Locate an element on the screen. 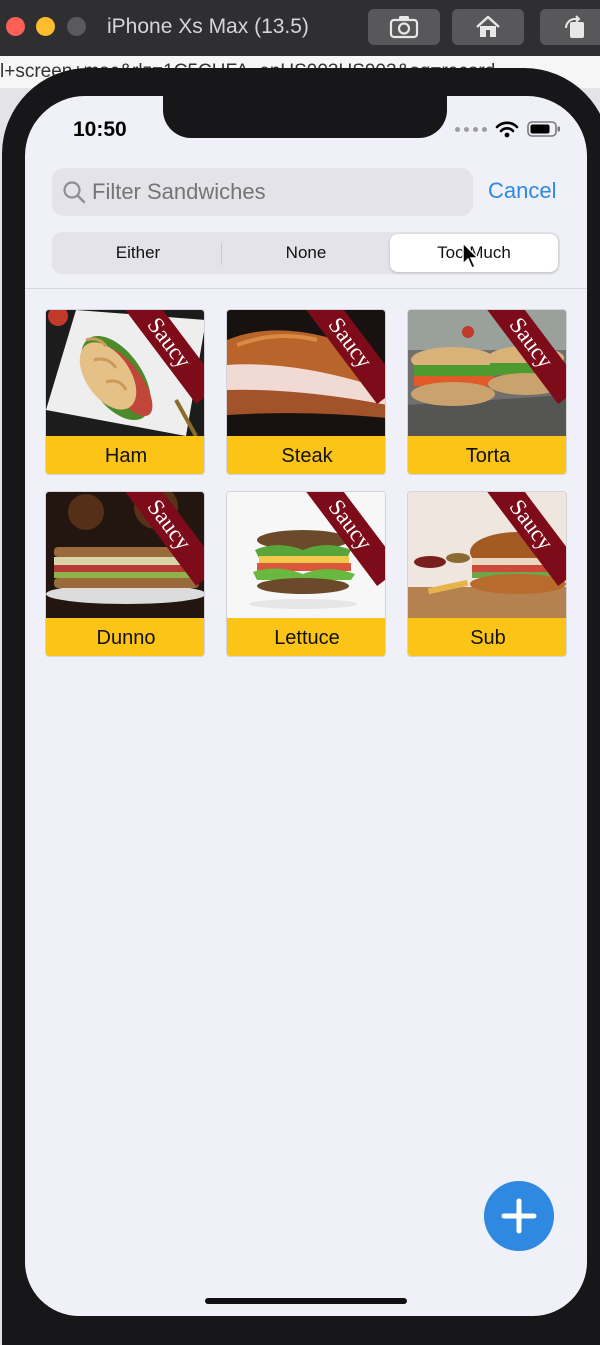 Image resolution: width=600 pixels, height=1345 pixels. rotate-icon is located at coordinates (574, 26).